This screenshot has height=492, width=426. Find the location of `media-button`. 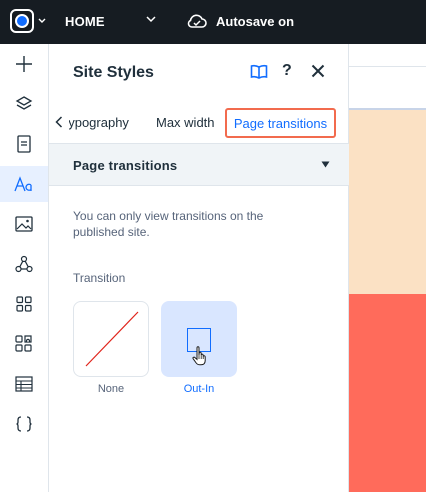

media-button is located at coordinates (24, 224).